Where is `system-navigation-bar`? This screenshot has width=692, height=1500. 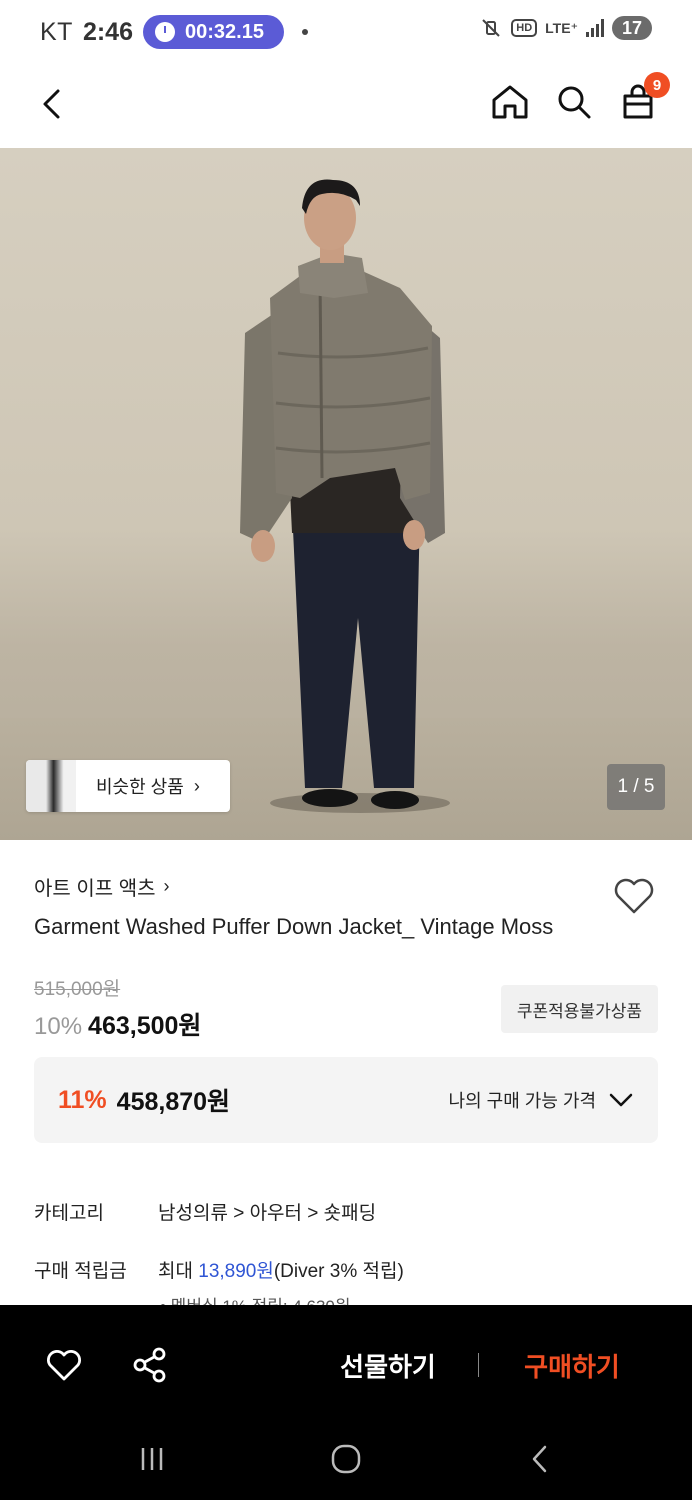 system-navigation-bar is located at coordinates (346, 1462).